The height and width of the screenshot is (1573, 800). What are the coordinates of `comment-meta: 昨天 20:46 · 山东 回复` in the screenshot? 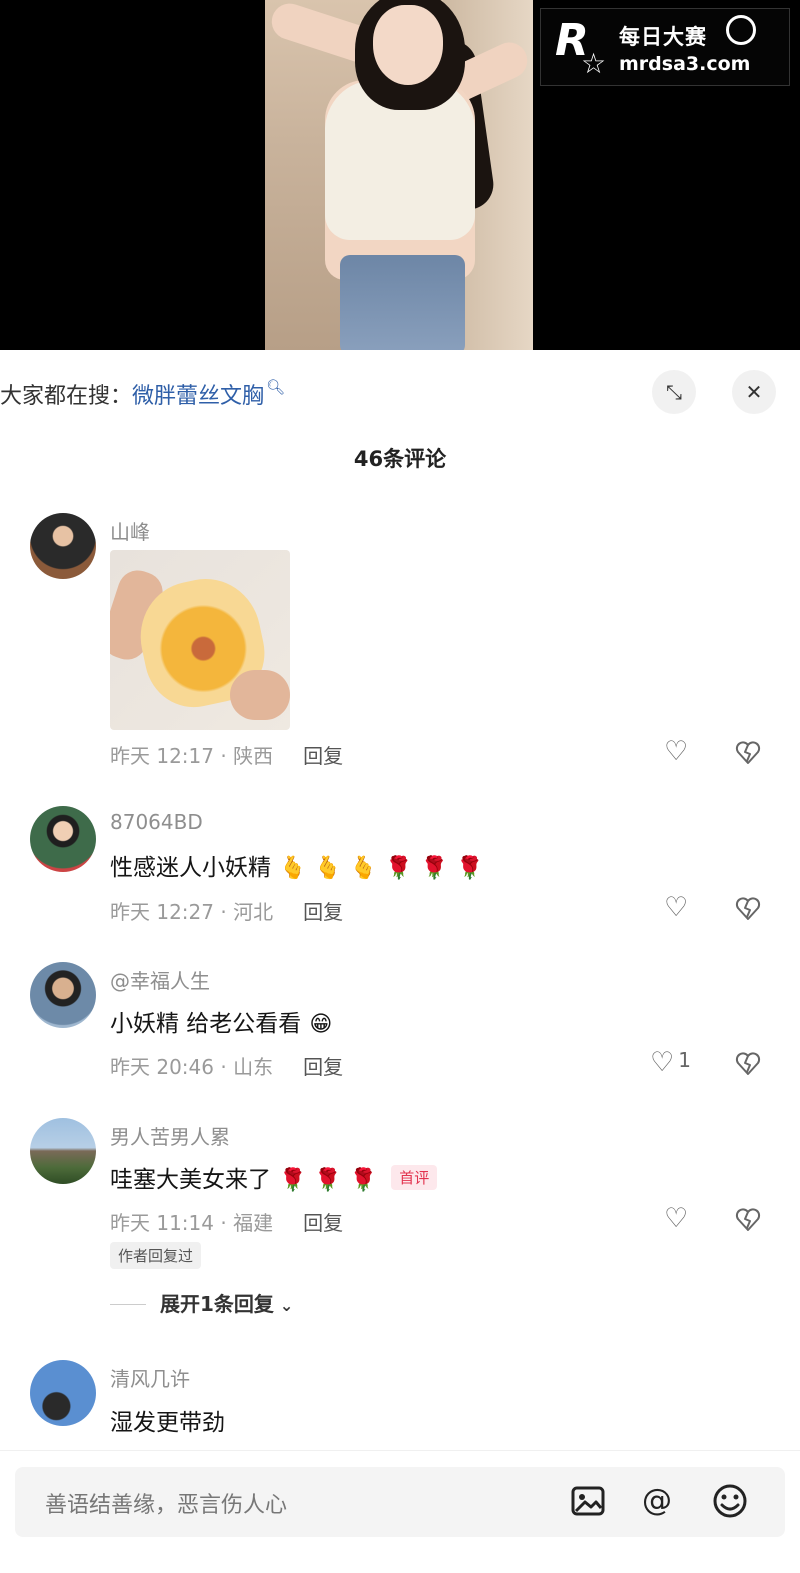 It's located at (226, 1065).